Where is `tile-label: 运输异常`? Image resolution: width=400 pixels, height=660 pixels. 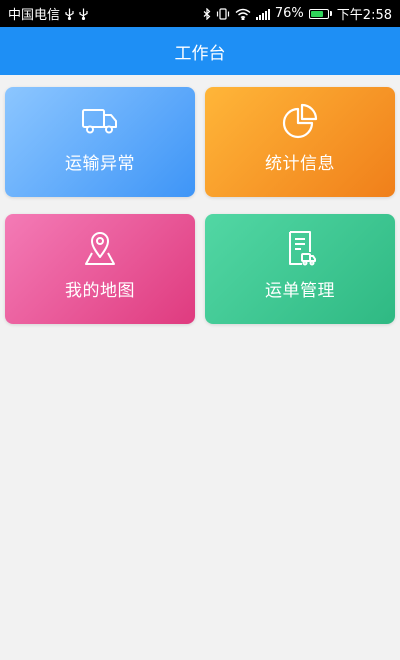
tile-label: 运输异常 is located at coordinates (100, 164).